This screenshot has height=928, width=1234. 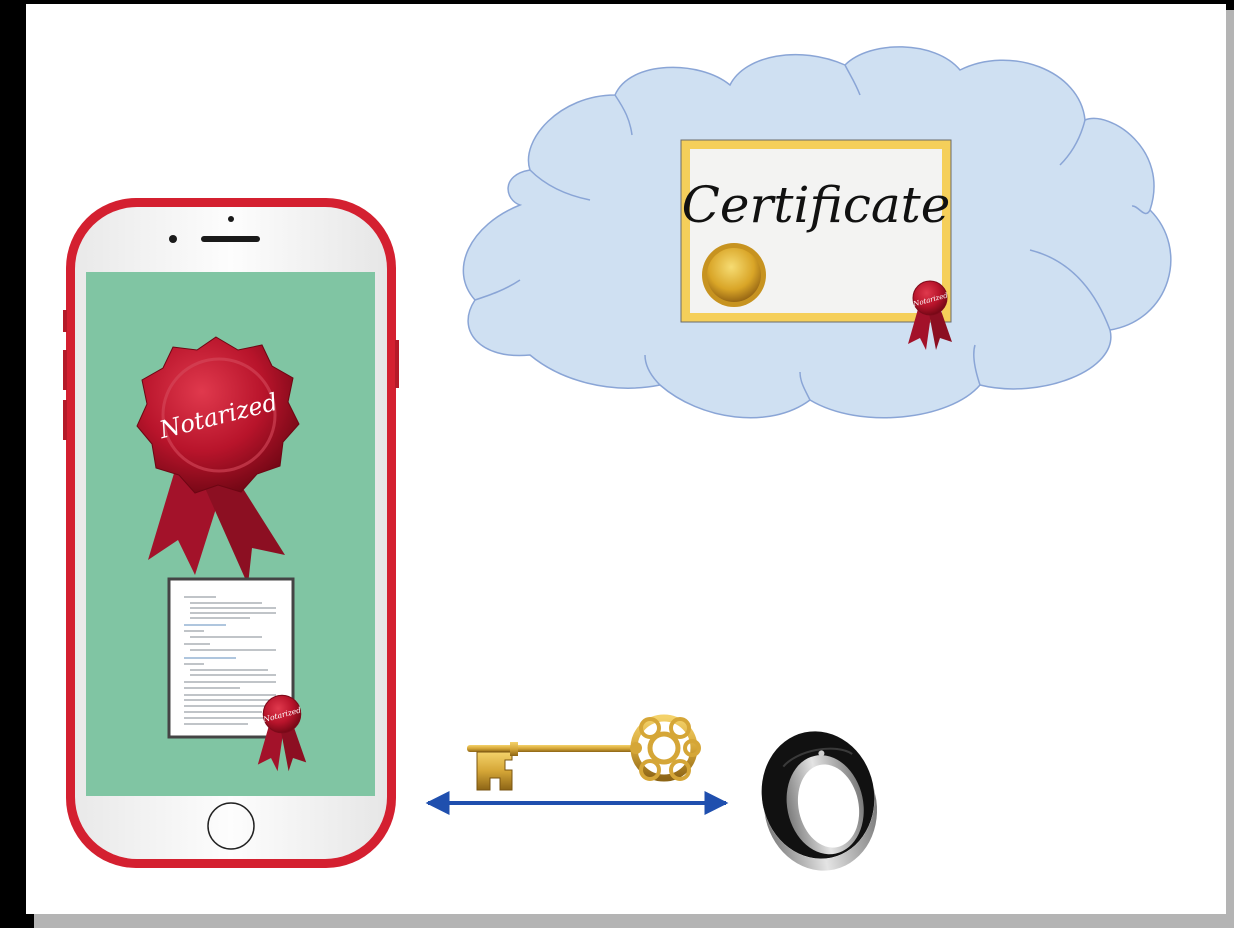 I want to click on certificate-title: Certificate, so click(x=816, y=205).